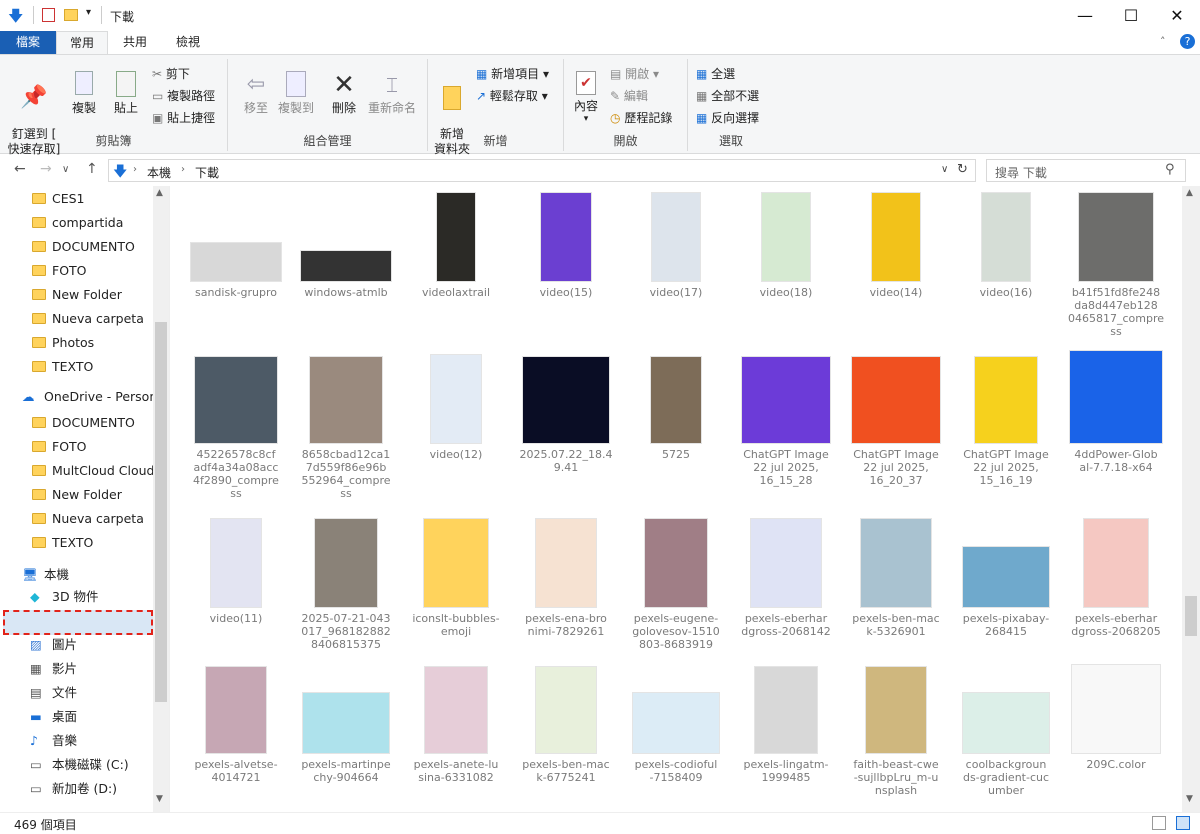 The image size is (1200, 834). I want to click on search-input: 搜尋 下載 ⚲, so click(1086, 170).